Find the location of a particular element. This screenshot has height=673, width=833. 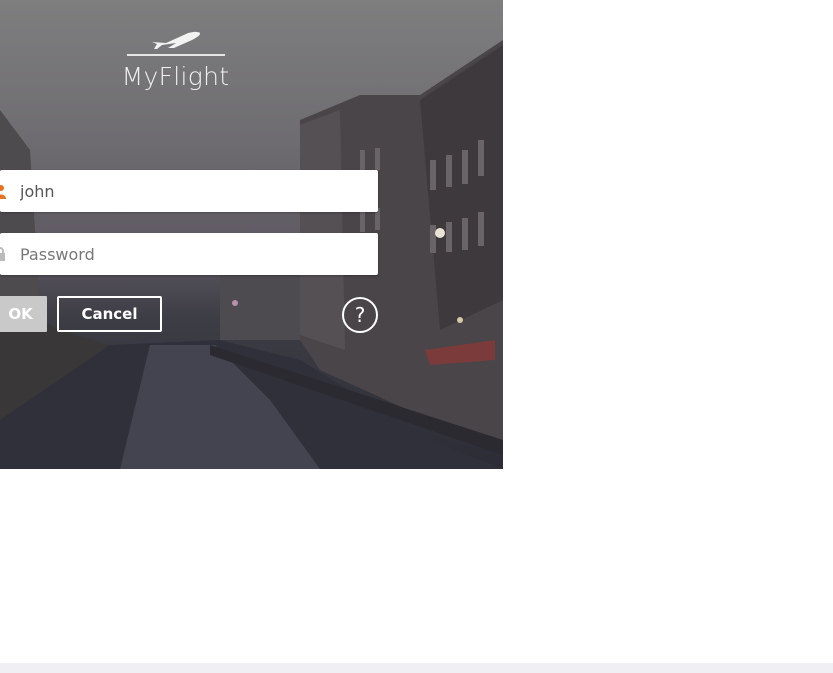

username-input is located at coordinates (192, 191).